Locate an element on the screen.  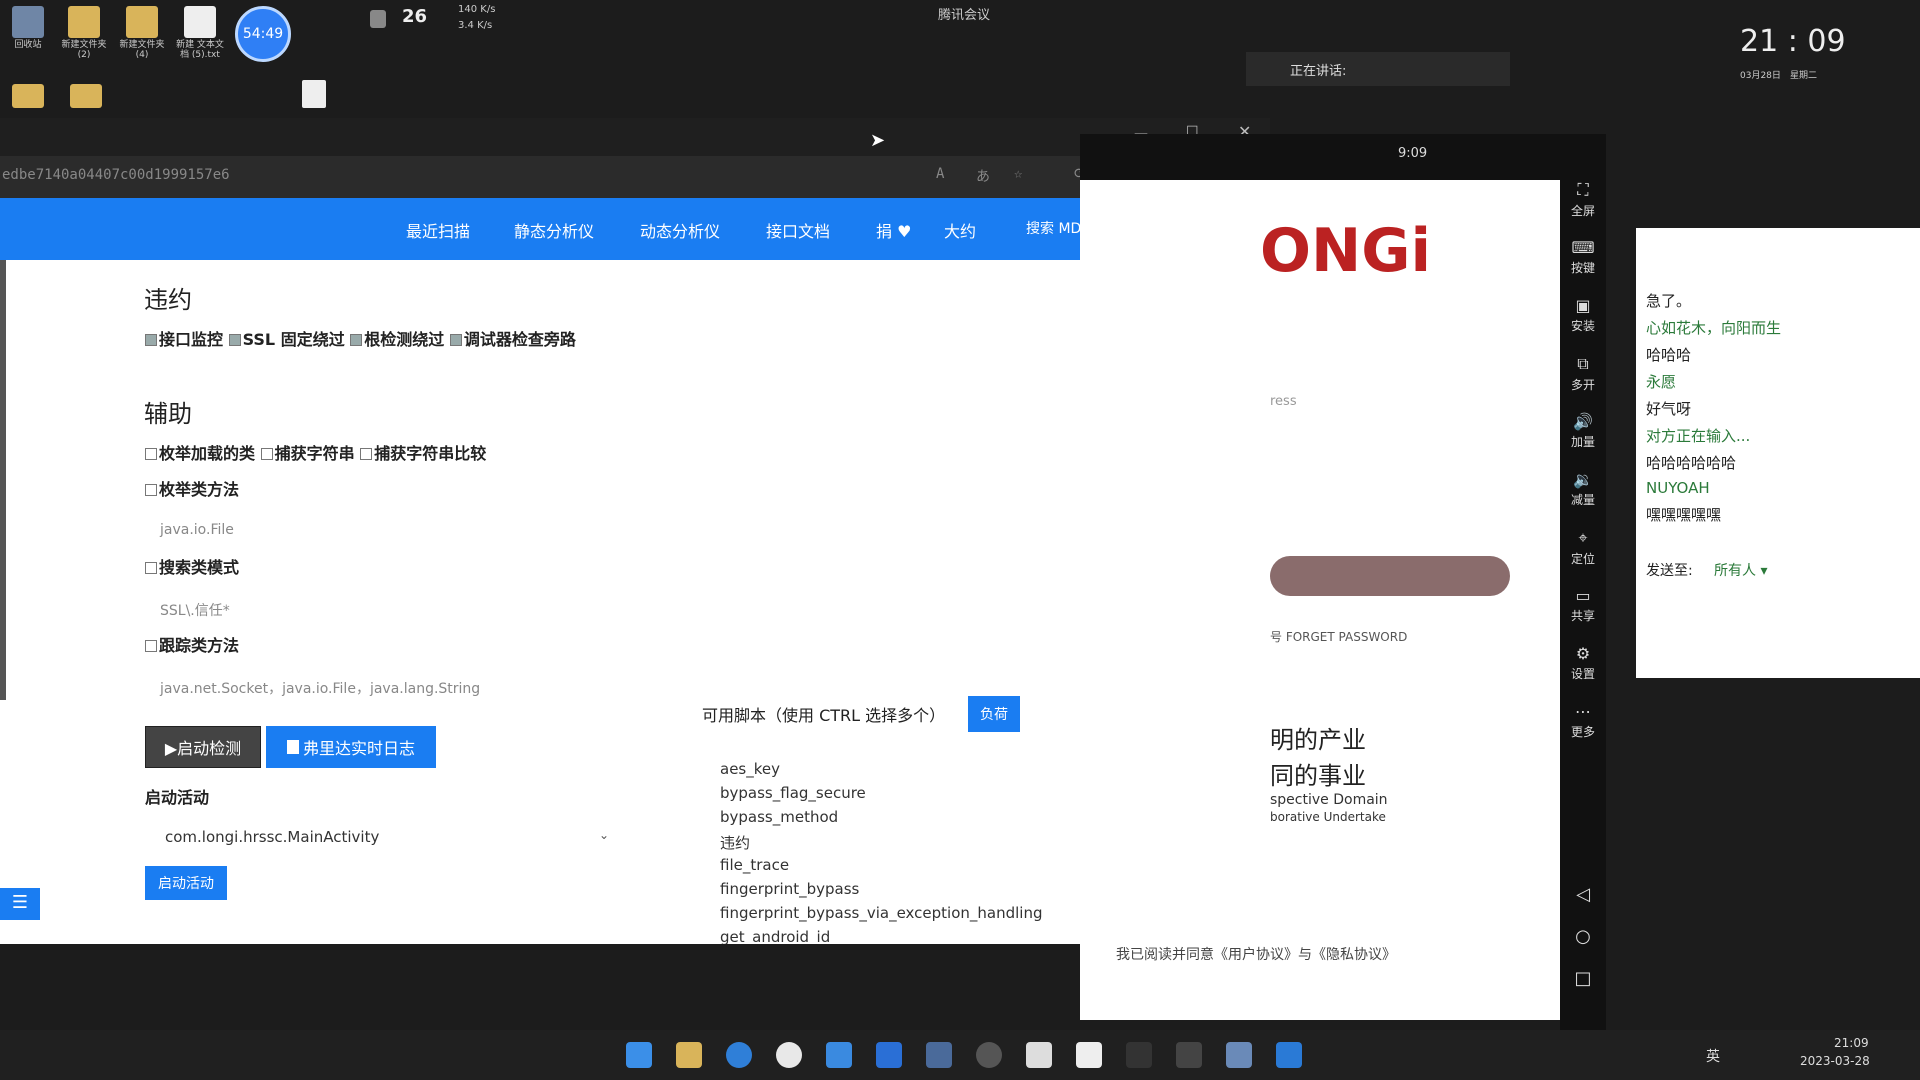
meeting-icon is located at coordinates (889, 1055).